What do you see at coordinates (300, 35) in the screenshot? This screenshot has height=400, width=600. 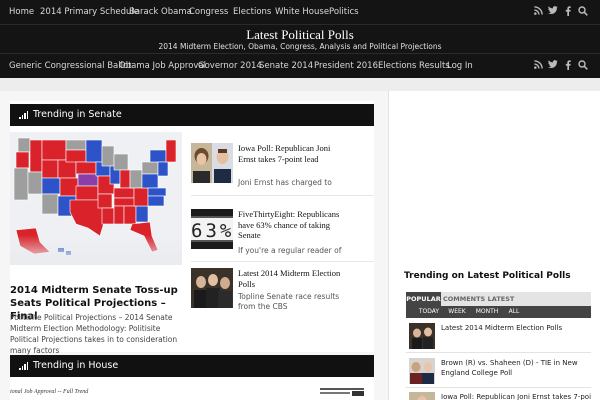 I see `site-title: Latest Political Polls` at bounding box center [300, 35].